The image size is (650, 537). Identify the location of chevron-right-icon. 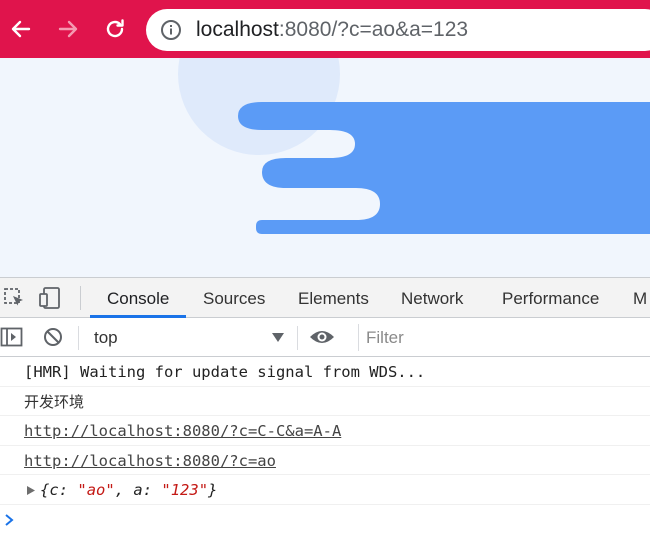
(9, 519).